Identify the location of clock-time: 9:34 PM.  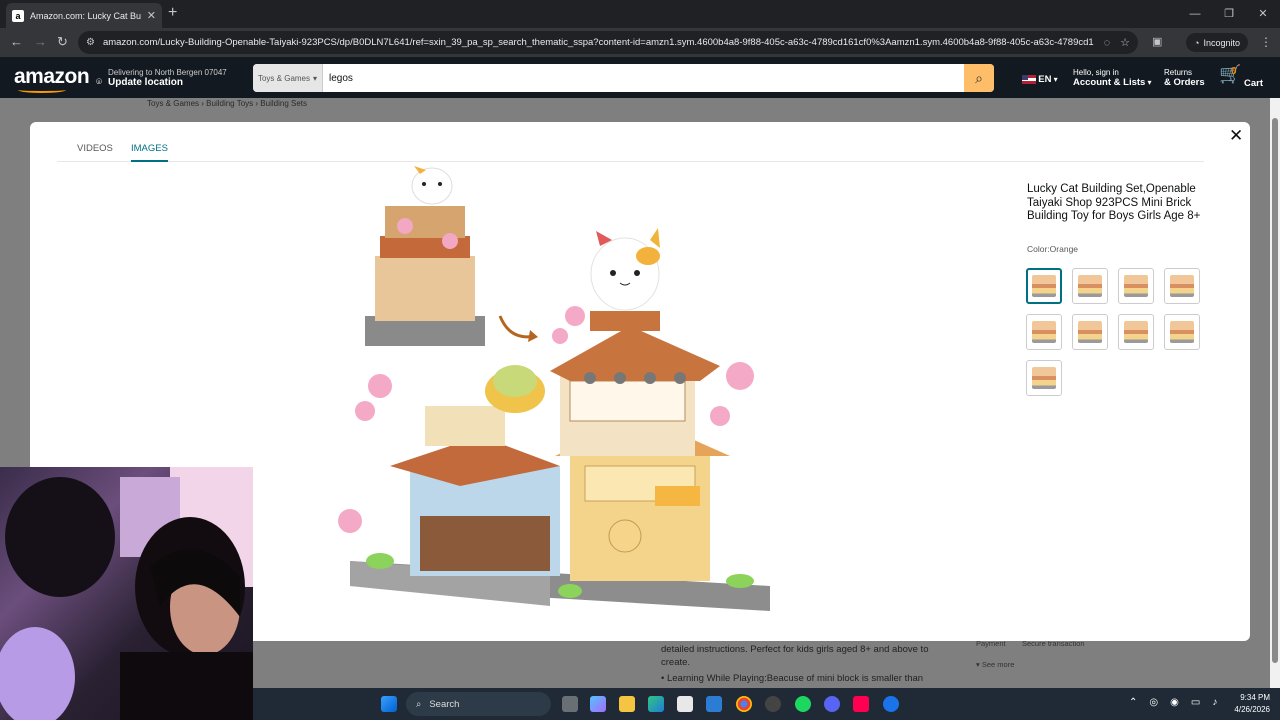
(1255, 697).